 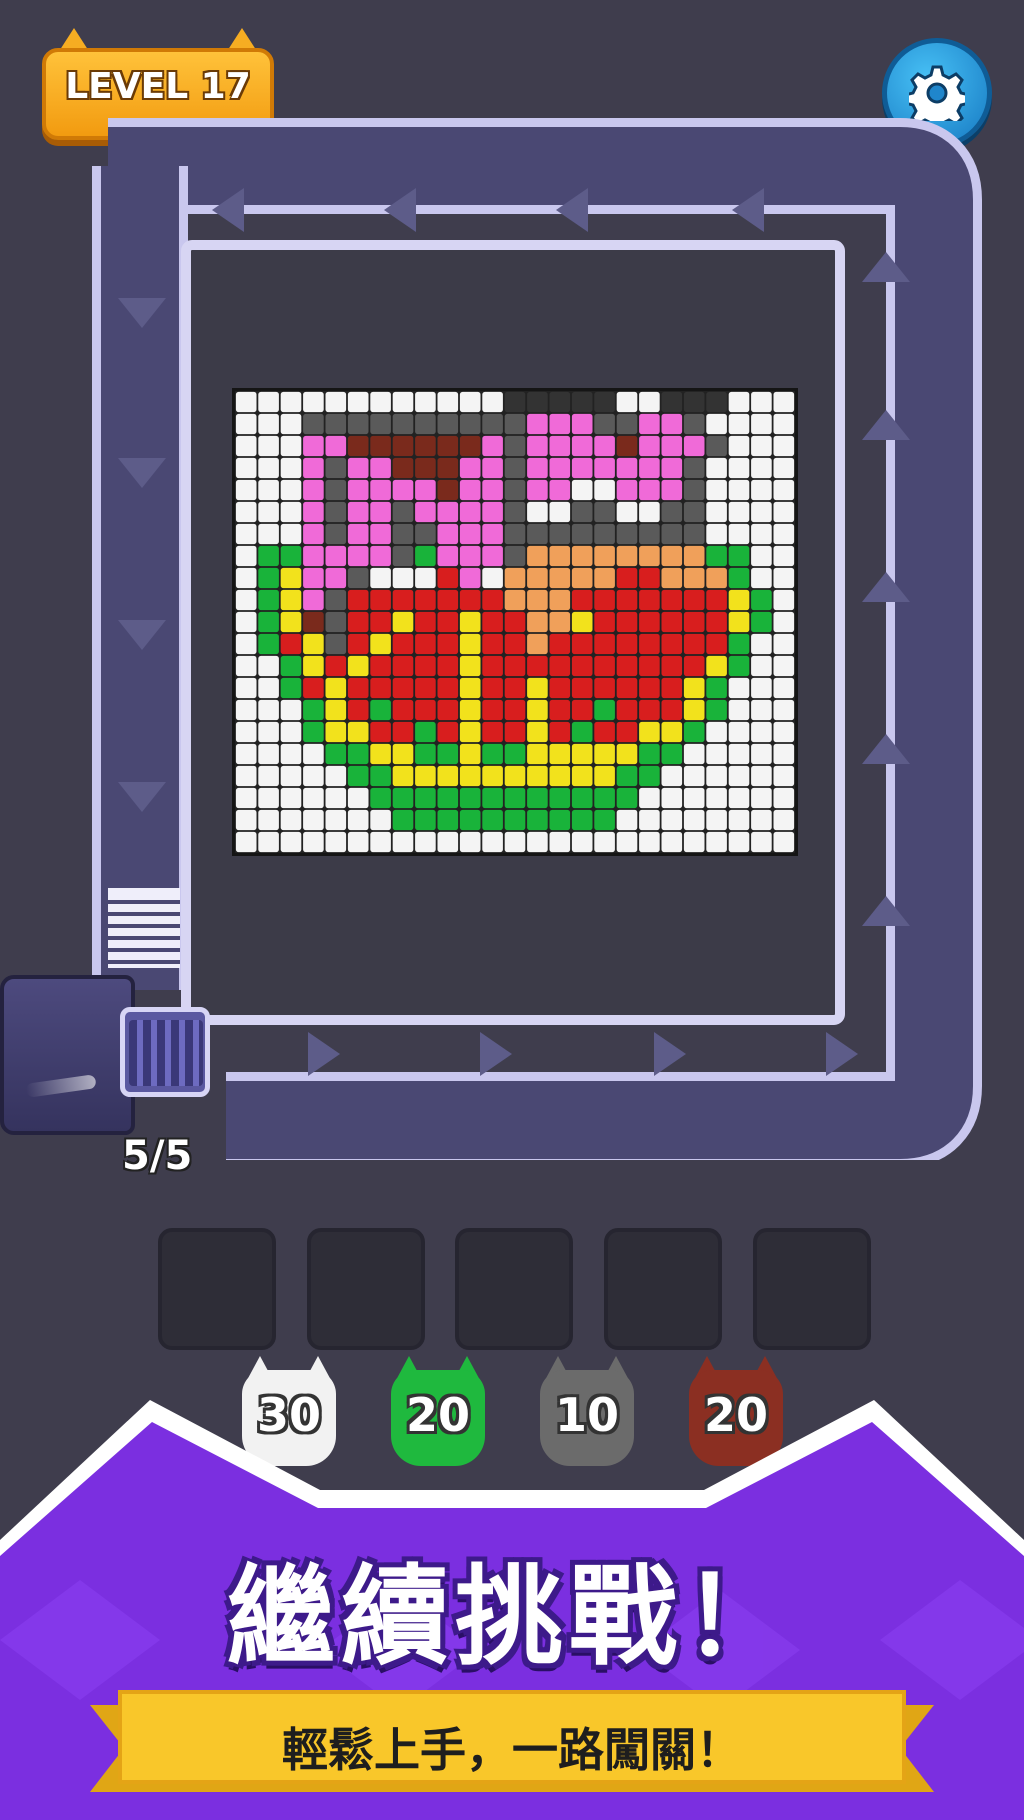 I want to click on pixel-puzzle-board, so click(x=515, y=622).